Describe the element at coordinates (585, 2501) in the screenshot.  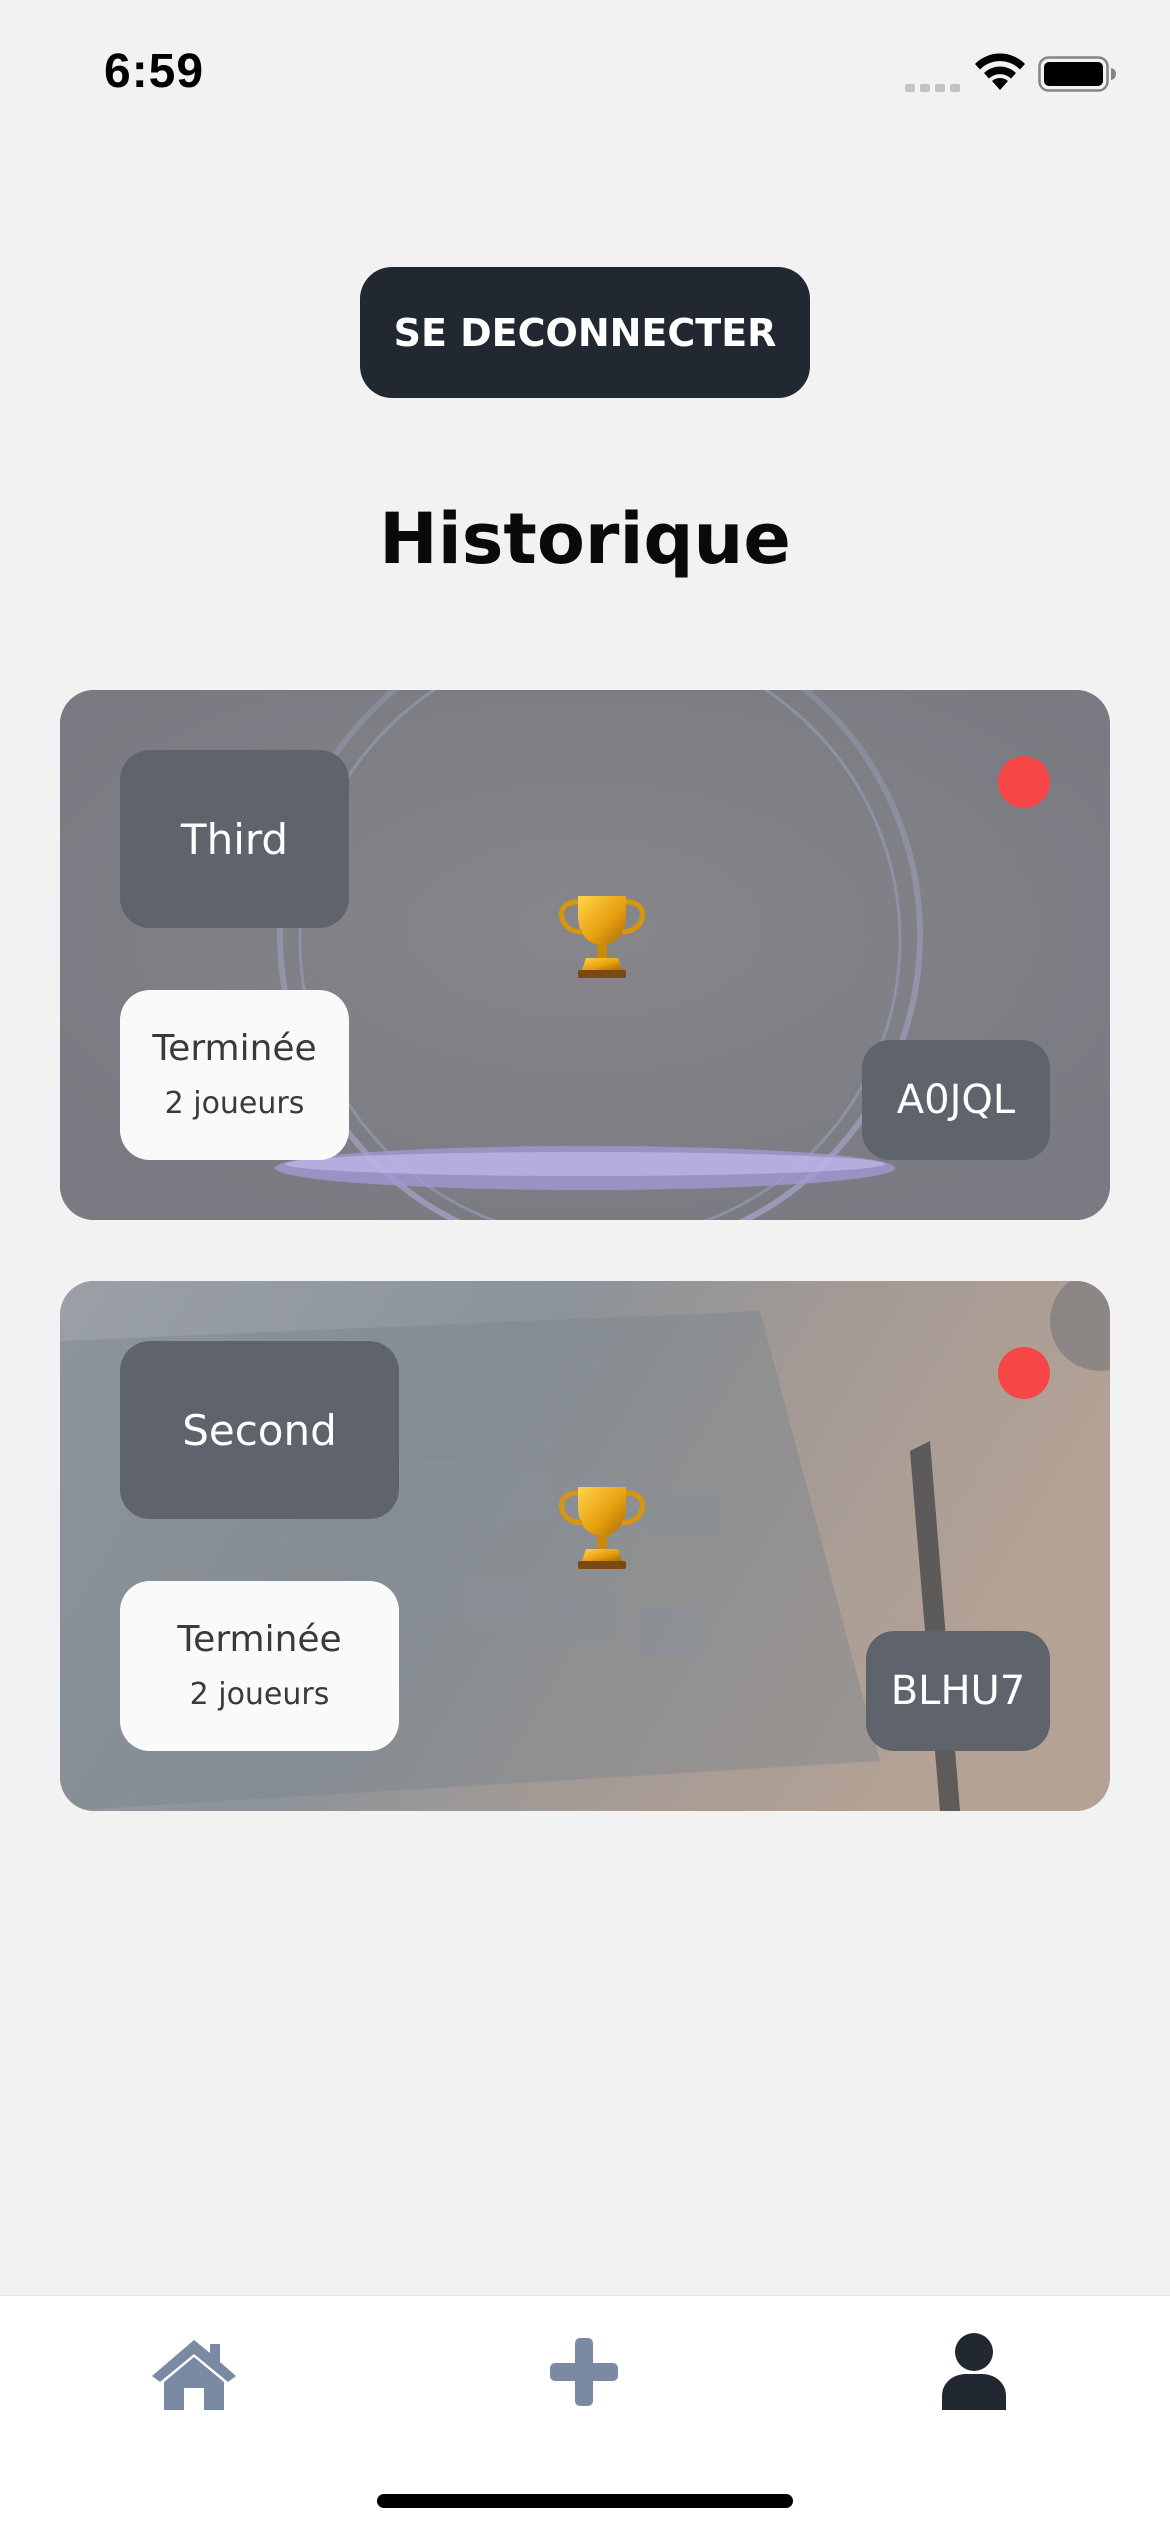
I see `home-indicator` at that location.